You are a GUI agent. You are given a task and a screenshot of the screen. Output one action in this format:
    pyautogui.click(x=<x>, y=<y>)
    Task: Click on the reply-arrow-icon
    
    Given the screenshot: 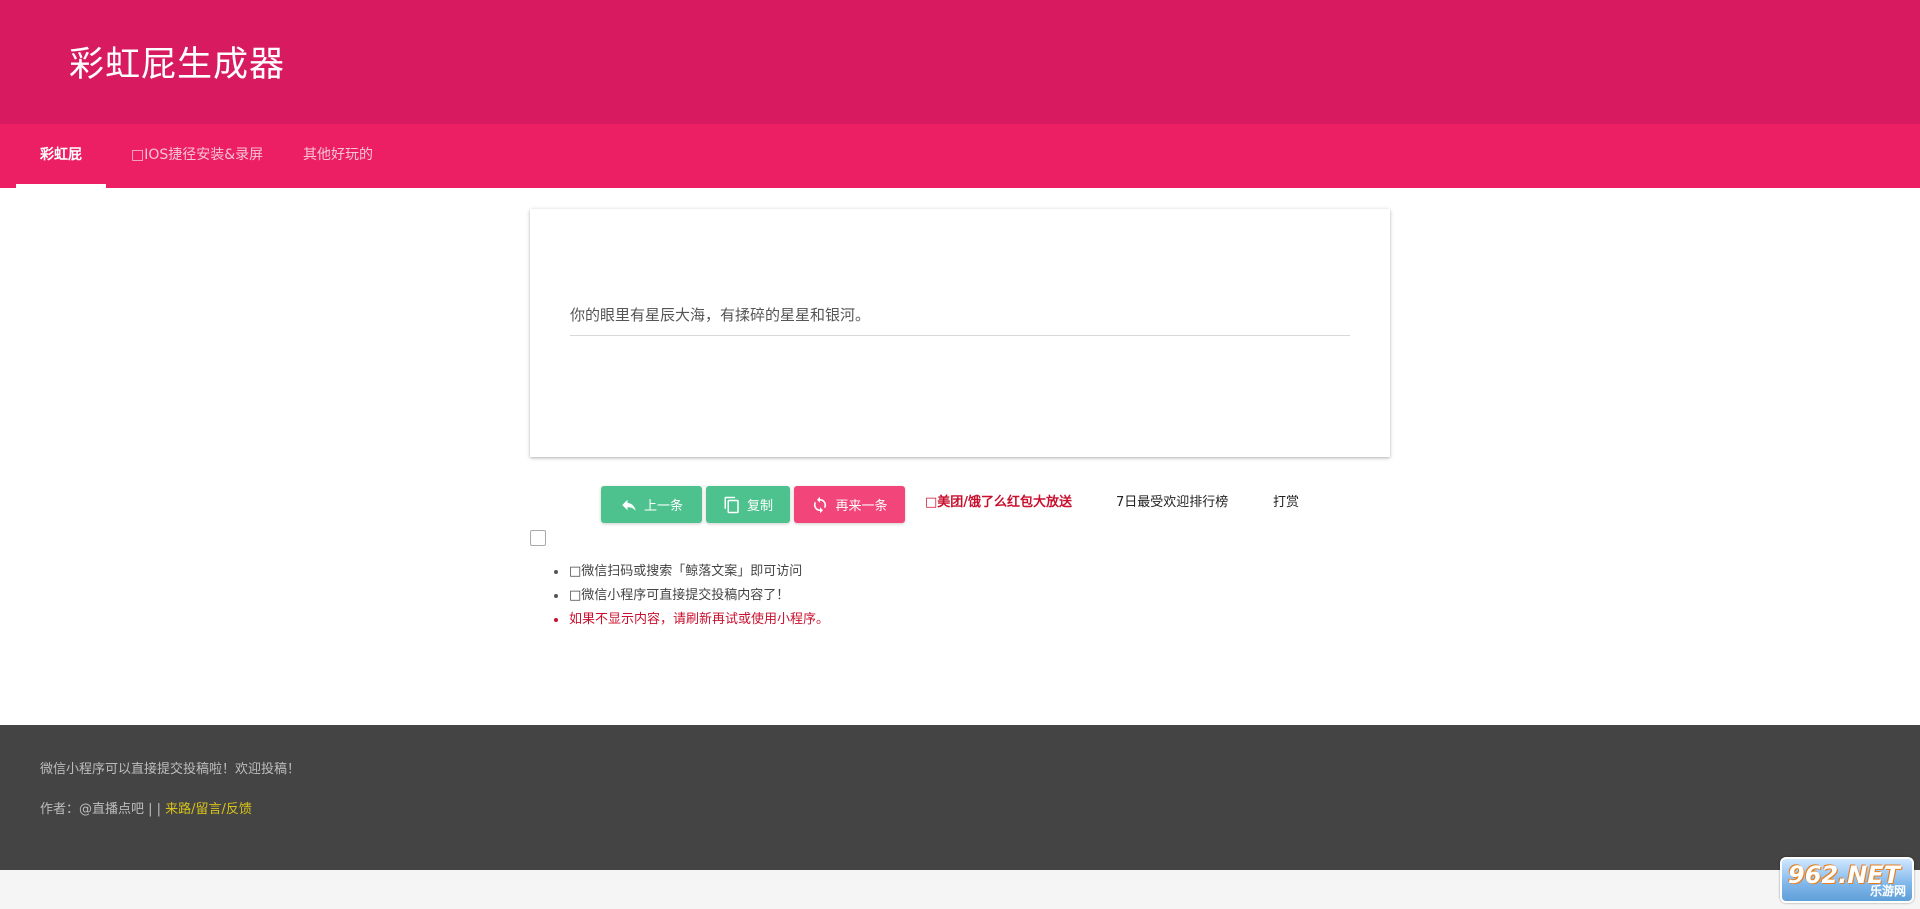 What is the action you would take?
    pyautogui.click(x=629, y=505)
    